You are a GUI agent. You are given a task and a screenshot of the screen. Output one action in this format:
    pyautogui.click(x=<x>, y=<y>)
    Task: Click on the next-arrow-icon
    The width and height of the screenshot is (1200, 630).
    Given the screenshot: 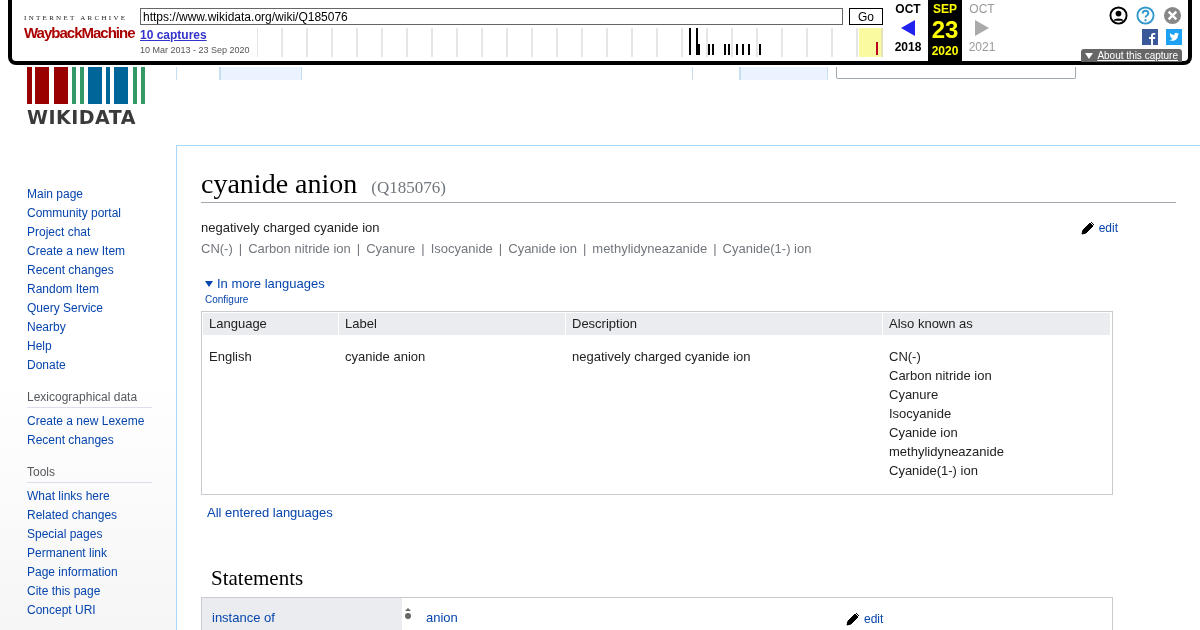 What is the action you would take?
    pyautogui.click(x=982, y=28)
    